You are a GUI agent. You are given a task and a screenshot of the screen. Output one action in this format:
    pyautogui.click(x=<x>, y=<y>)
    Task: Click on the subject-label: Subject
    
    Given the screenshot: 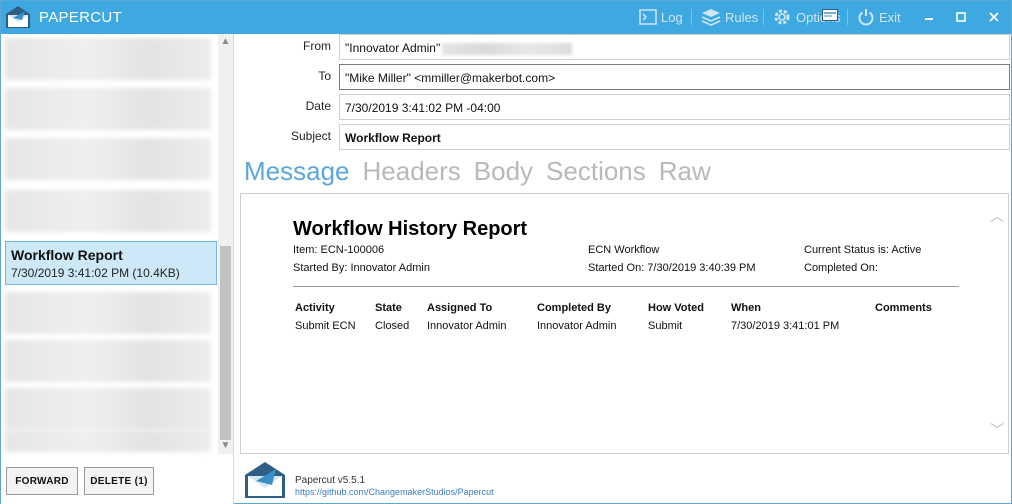 What is the action you would take?
    pyautogui.click(x=310, y=136)
    